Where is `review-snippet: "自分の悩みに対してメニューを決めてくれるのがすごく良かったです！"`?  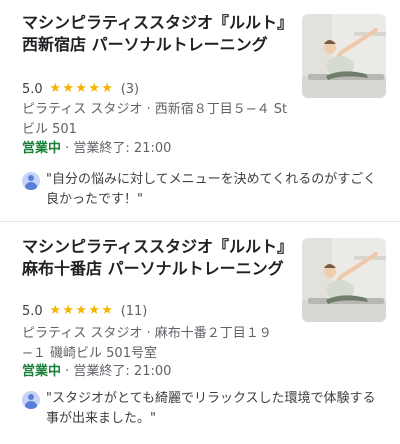 review-snippet: "自分の悩みに対してメニューを決めてくれるのがすごく良かったです！" is located at coordinates (202, 190).